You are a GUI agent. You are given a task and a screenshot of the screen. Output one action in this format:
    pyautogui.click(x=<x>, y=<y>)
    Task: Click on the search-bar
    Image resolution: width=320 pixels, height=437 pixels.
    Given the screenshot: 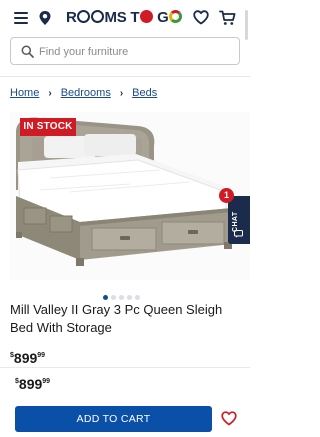 What is the action you would take?
    pyautogui.click(x=125, y=51)
    